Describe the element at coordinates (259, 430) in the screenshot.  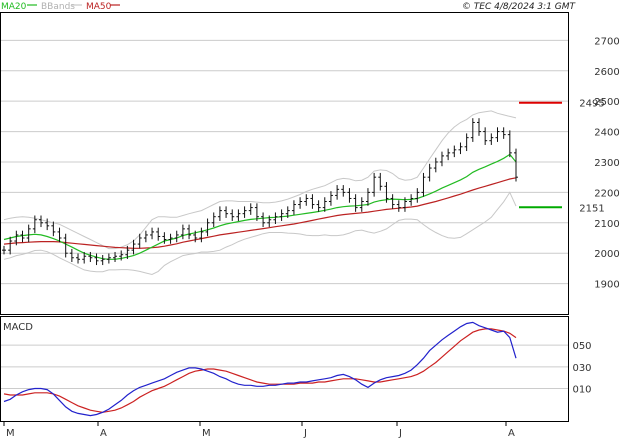
I see `x-tick-labels: MAMJJA` at that location.